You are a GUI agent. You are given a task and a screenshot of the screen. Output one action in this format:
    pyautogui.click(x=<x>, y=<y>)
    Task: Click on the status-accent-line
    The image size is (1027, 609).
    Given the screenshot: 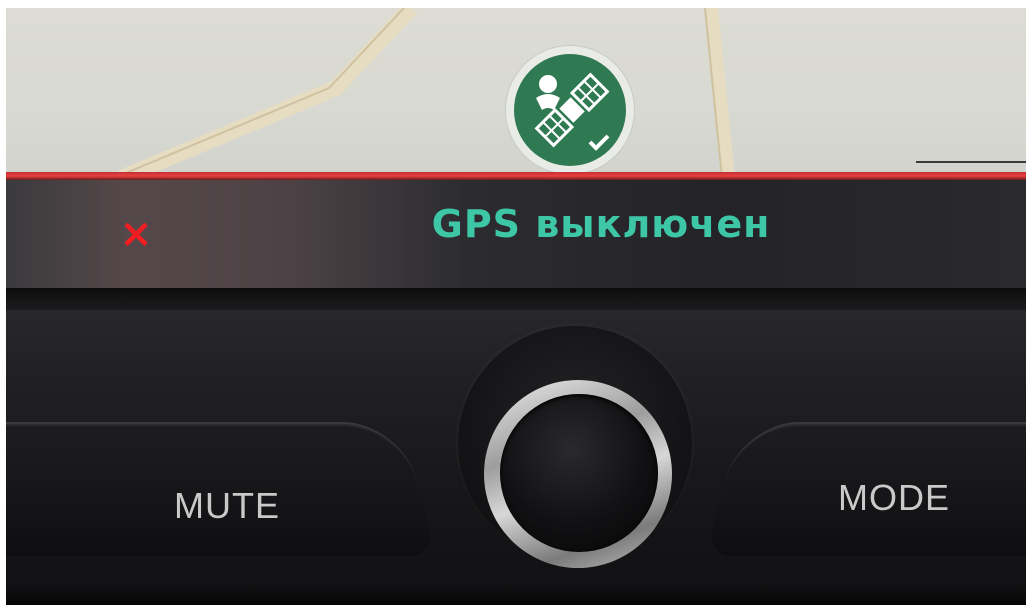 What is the action you would take?
    pyautogui.click(x=516, y=176)
    